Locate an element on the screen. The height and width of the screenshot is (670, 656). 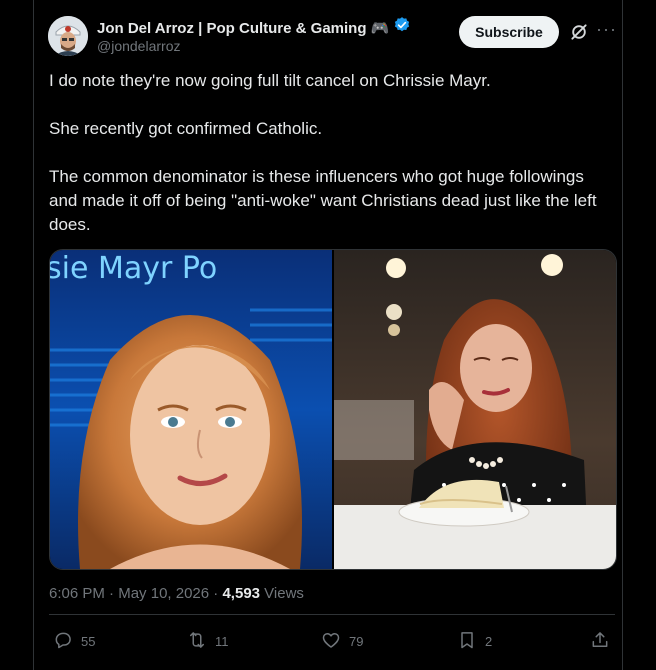
more-options-icon: ··· is located at coordinates (606, 29).